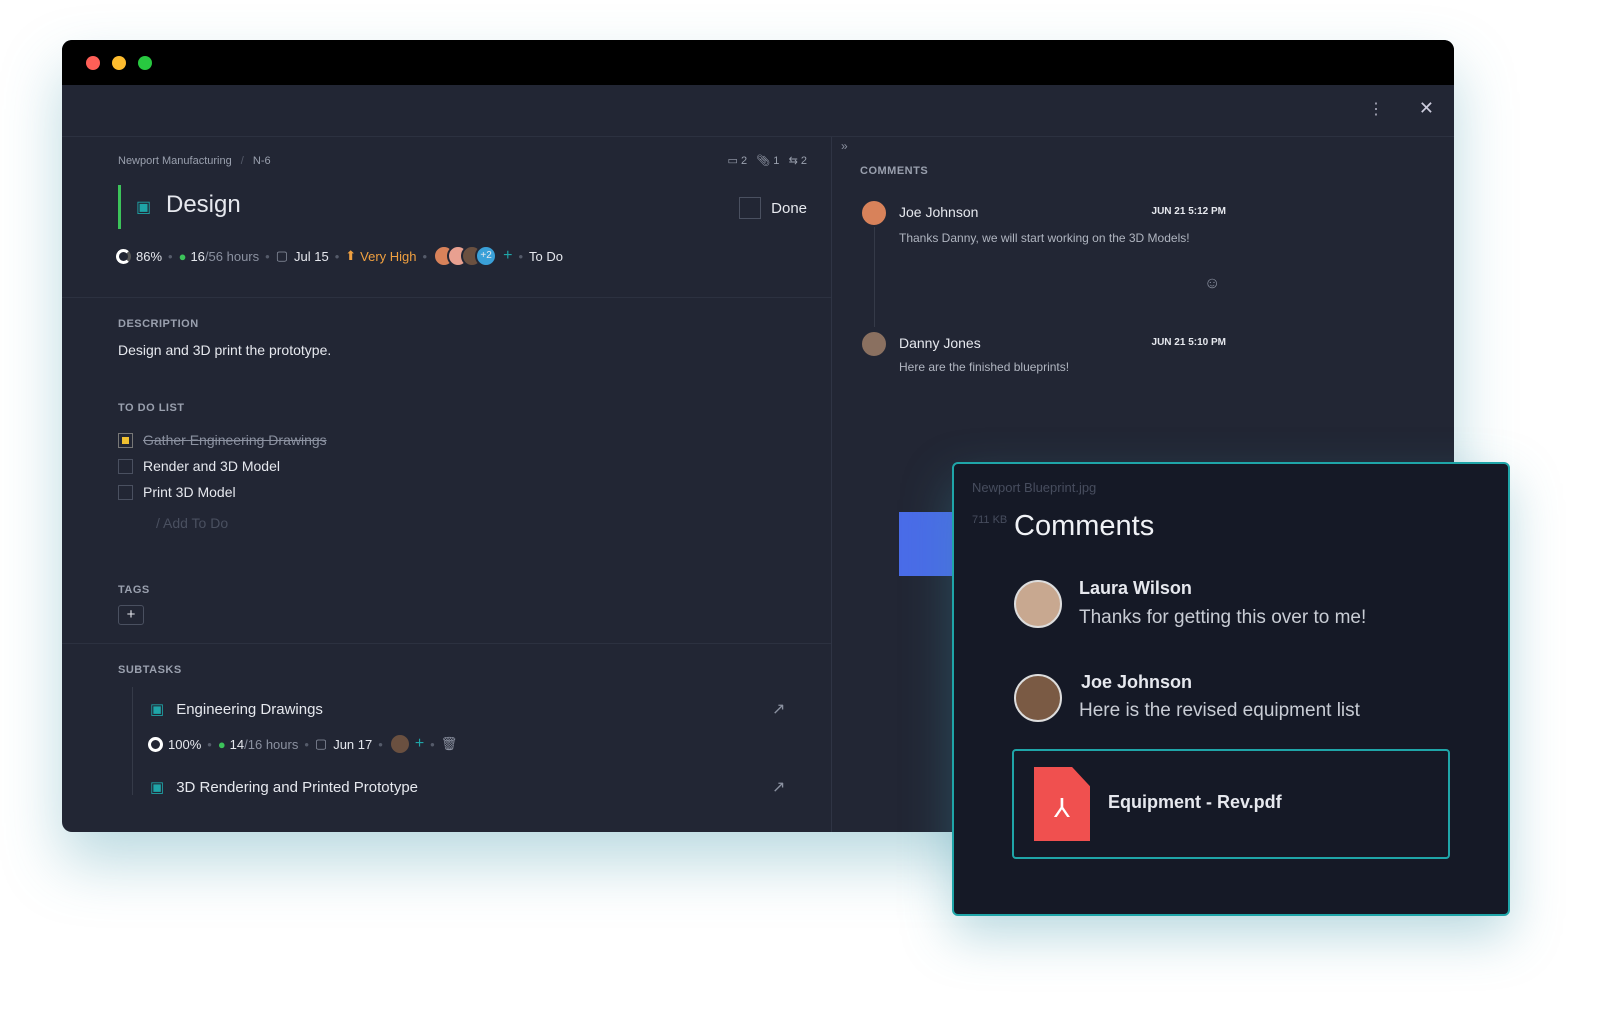 This screenshot has height=1025, width=1617. I want to click on paperclip-icon: 📎︎, so click(763, 161).